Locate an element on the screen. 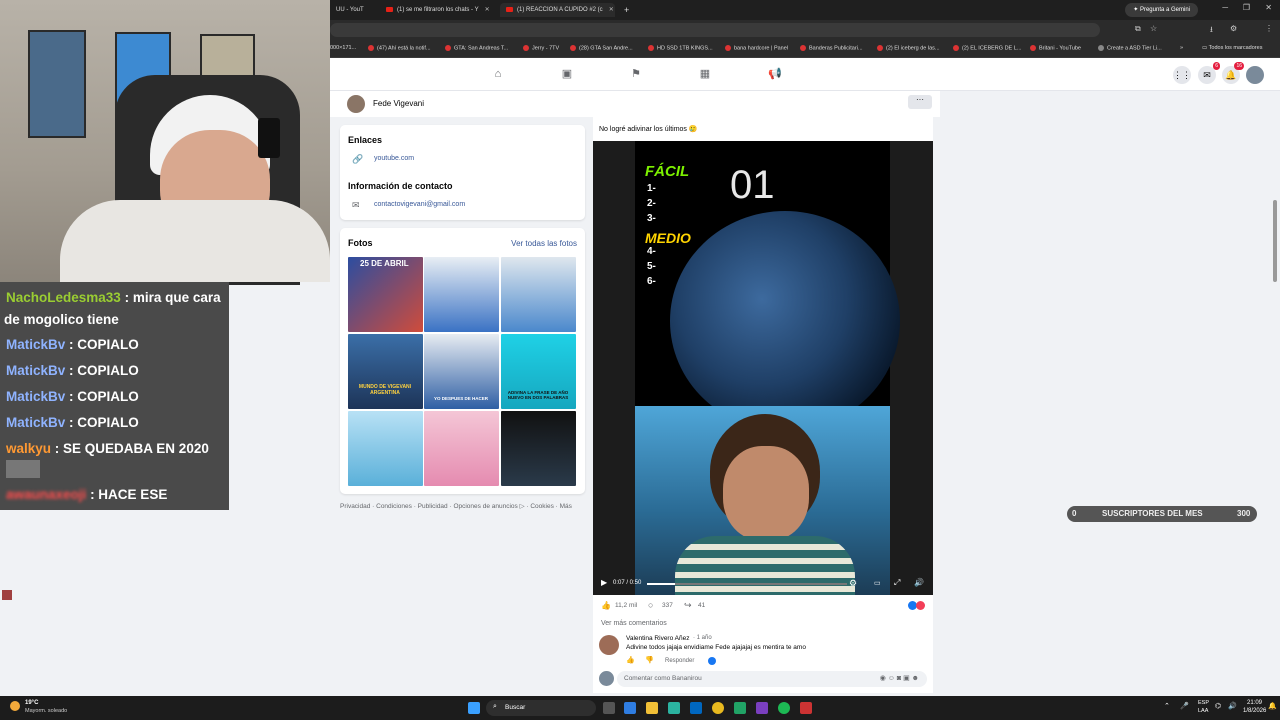 This screenshot has height=720, width=1280. bookmark-item: bana hardcore | Panel is located at coordinates (756, 48).